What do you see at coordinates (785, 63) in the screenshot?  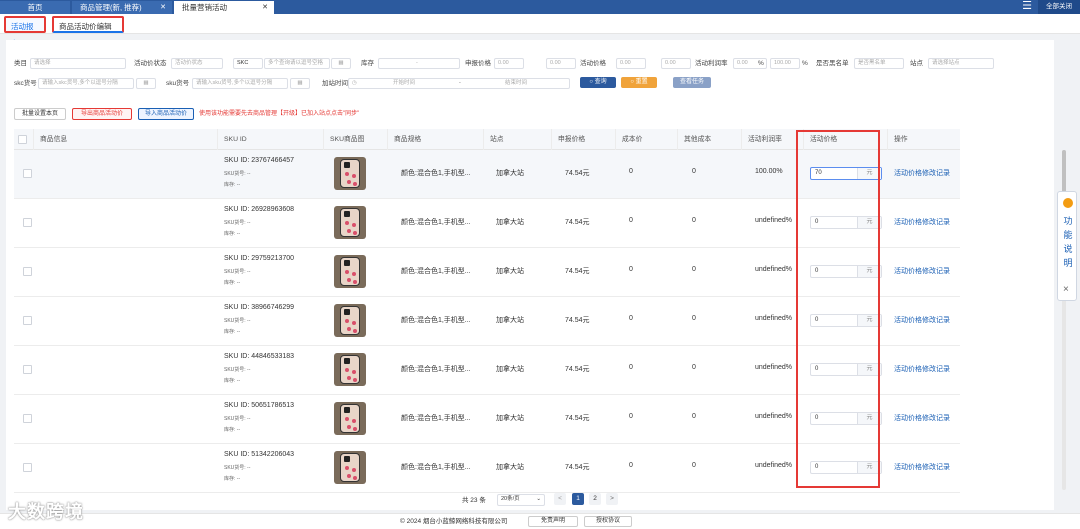 I see `profit-rate-to: 100.00` at bounding box center [785, 63].